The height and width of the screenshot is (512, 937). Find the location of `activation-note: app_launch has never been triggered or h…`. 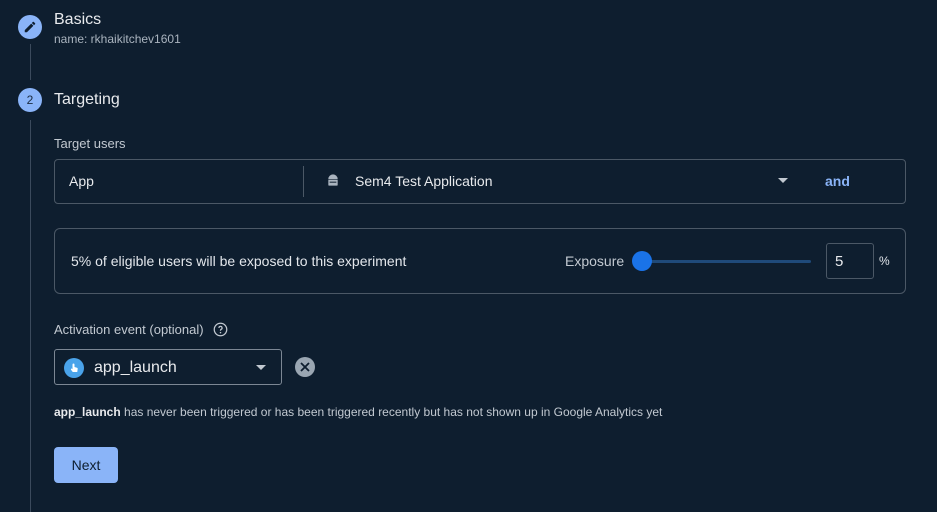

activation-note: app_launch has never been triggered or h… is located at coordinates (358, 412).